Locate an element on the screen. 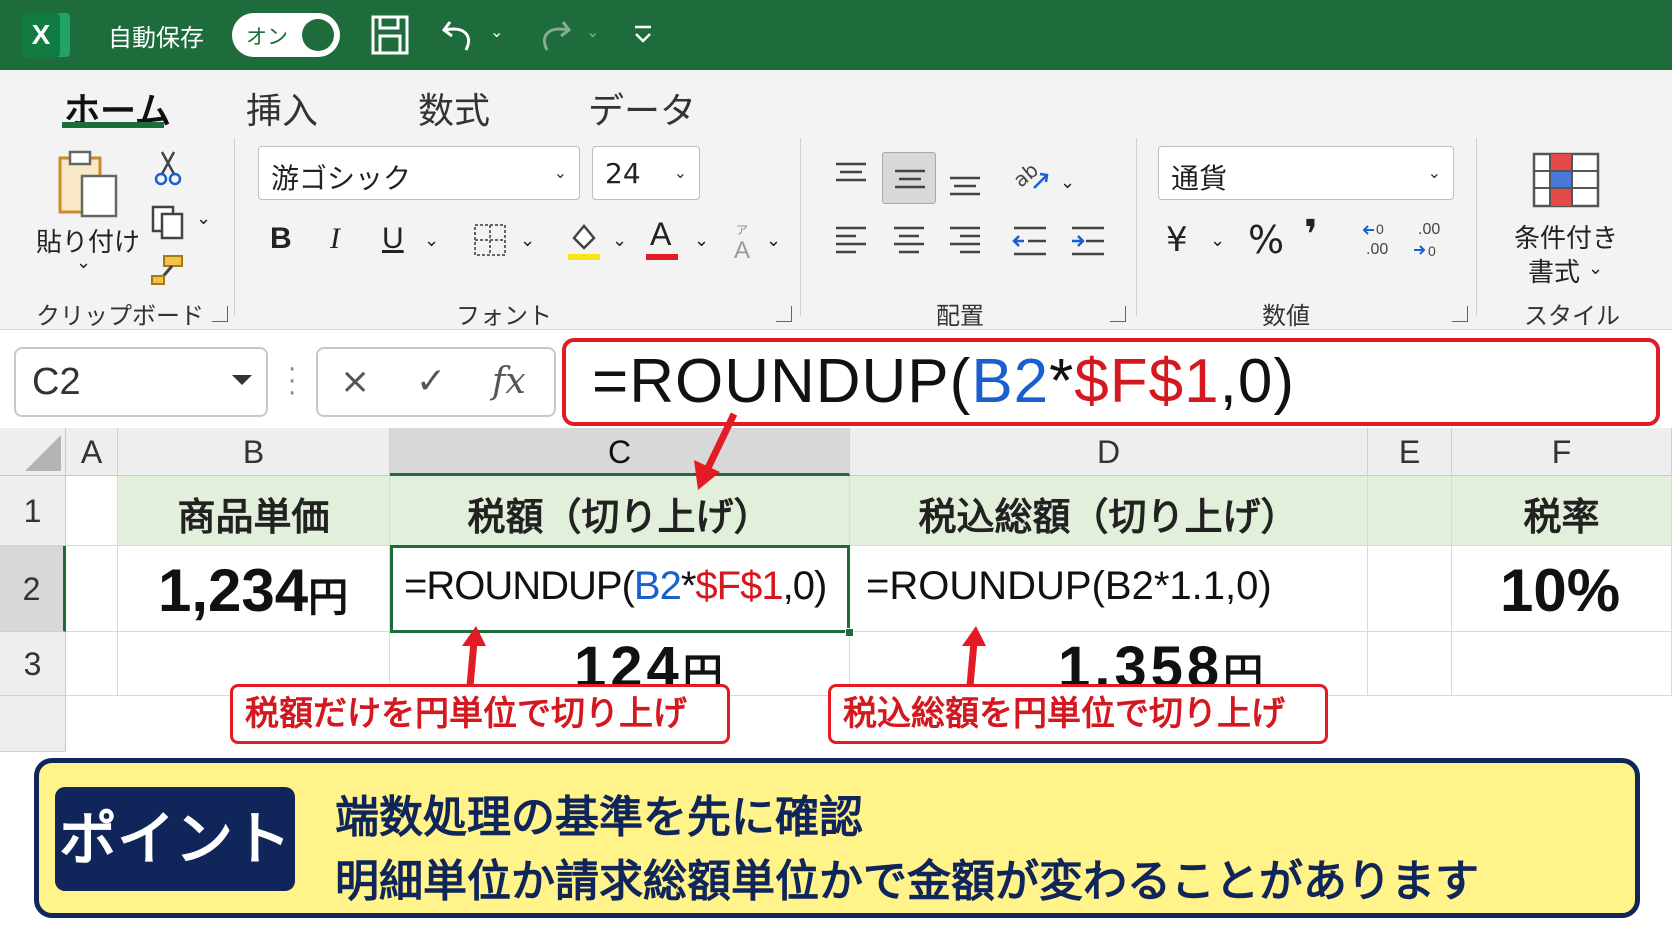 This screenshot has width=1672, height=941. align-right-icon is located at coordinates (965, 241).